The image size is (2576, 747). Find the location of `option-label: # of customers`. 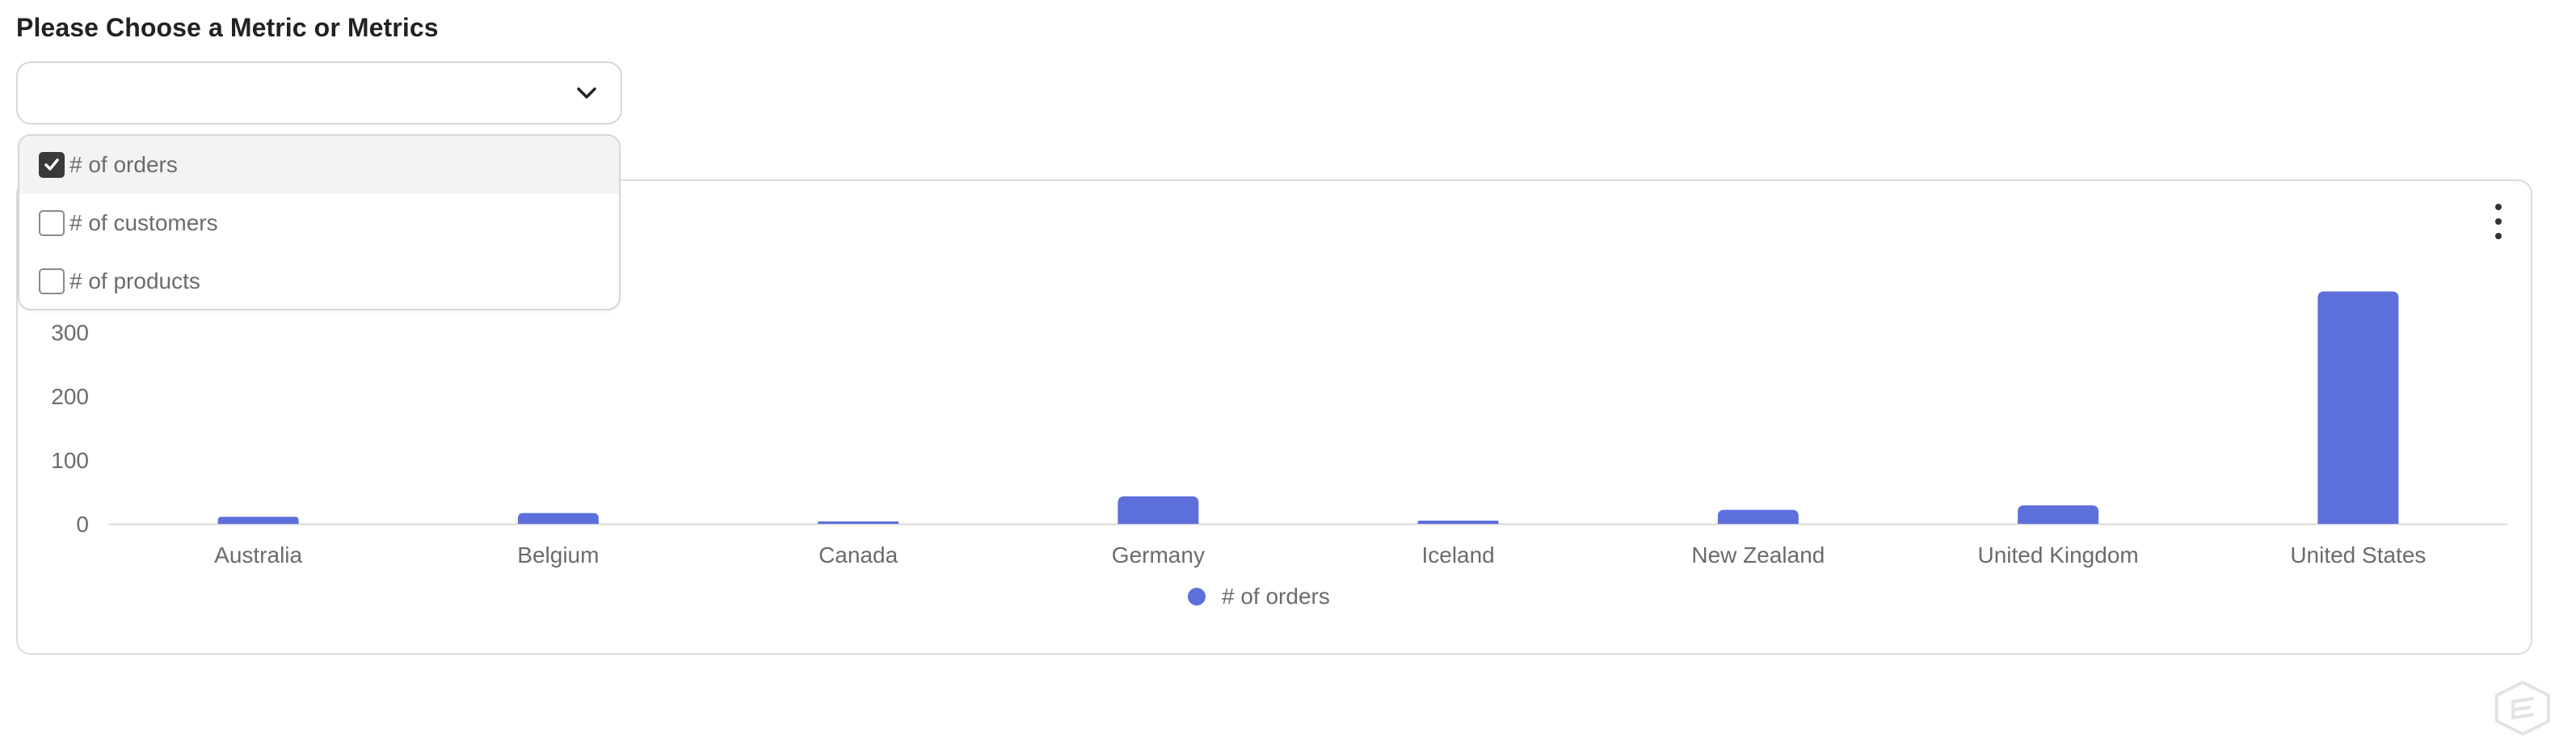

option-label: # of customers is located at coordinates (143, 222).